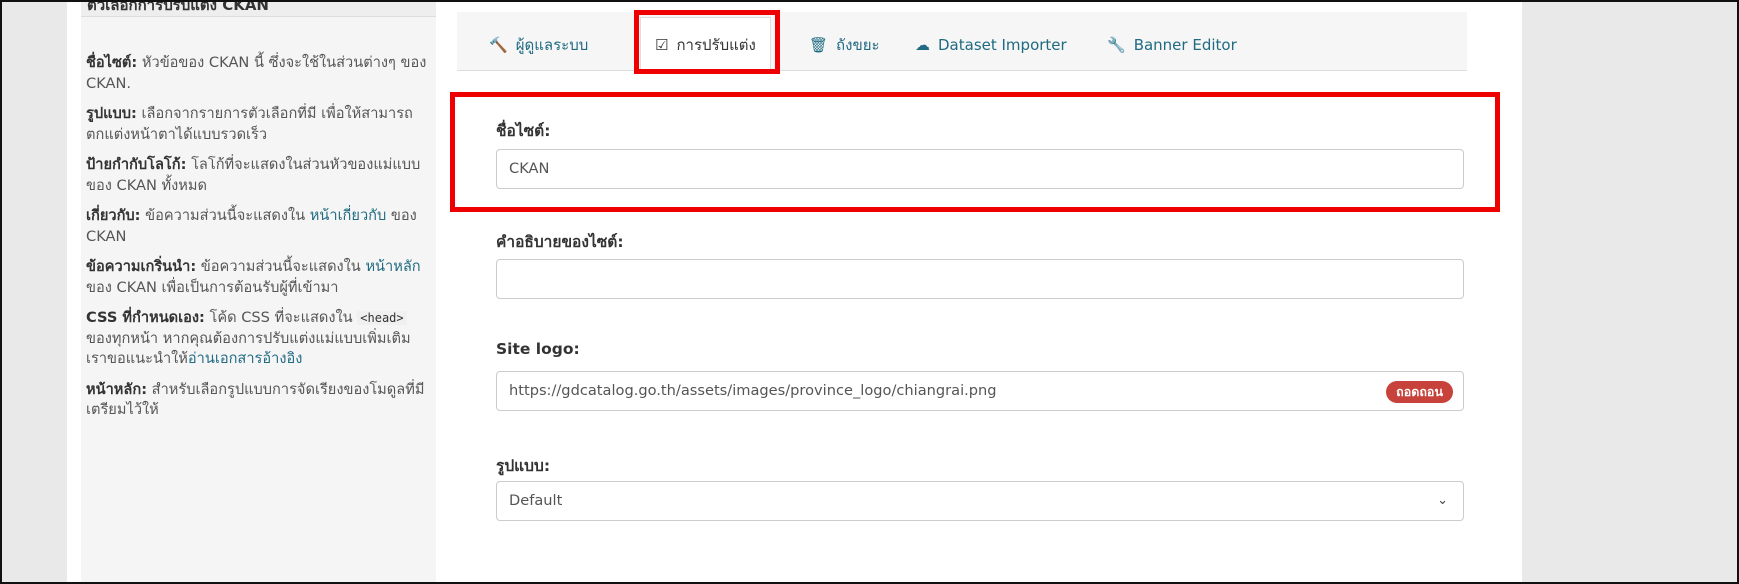 Image resolution: width=1739 pixels, height=584 pixels. What do you see at coordinates (1419, 392) in the screenshot?
I see `remove-logo-button: ถอดถอน` at bounding box center [1419, 392].